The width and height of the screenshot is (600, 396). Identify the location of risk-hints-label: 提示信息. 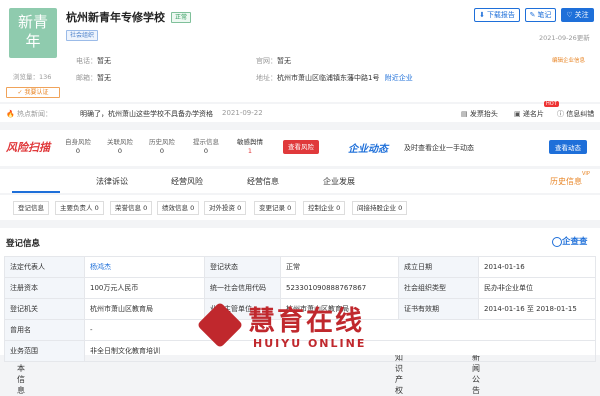
(206, 142).